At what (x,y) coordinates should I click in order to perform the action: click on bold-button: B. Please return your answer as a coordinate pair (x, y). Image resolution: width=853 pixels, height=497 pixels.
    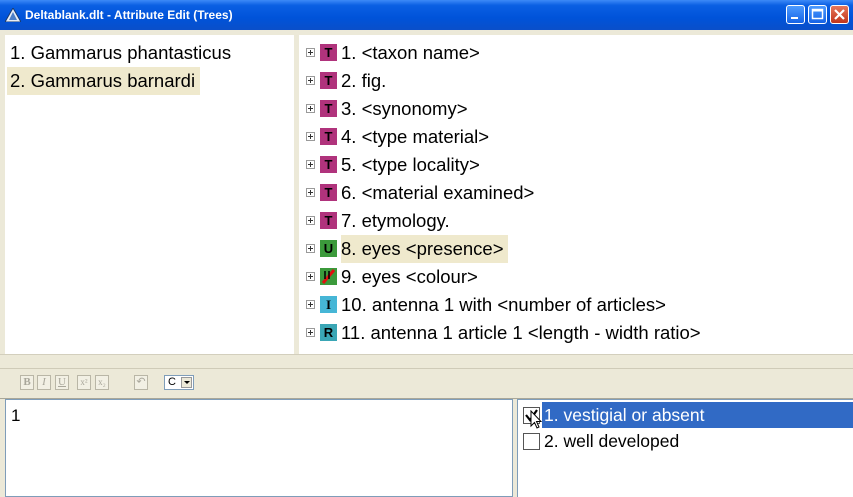
    Looking at the image, I should click on (27, 382).